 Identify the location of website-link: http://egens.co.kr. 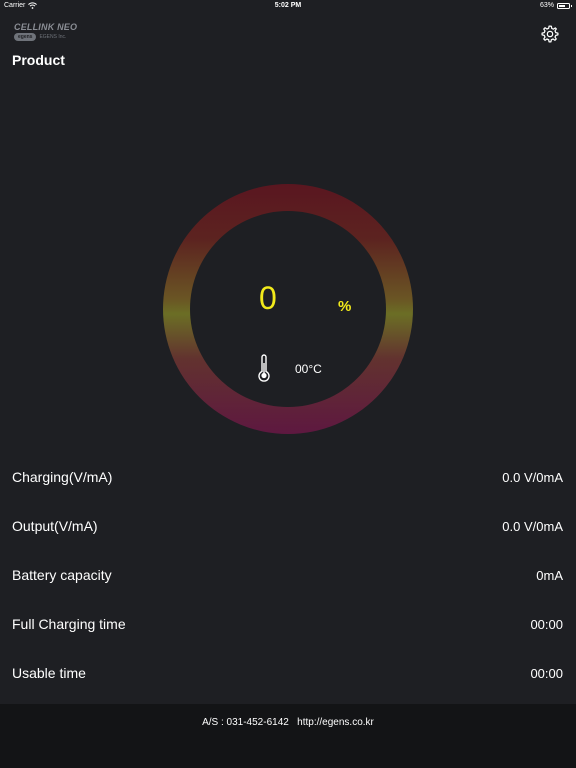
(335, 722).